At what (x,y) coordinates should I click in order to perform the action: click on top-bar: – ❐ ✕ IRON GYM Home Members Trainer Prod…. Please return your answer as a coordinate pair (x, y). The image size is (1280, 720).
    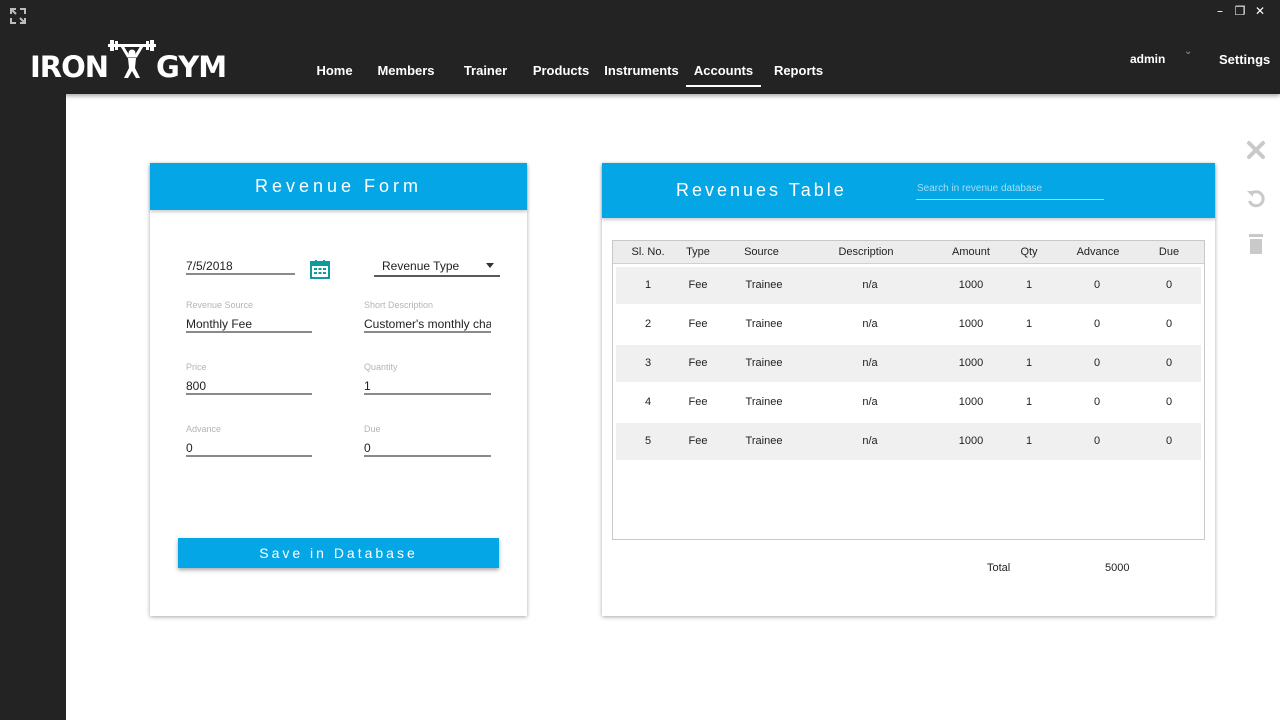
    Looking at the image, I should click on (640, 47).